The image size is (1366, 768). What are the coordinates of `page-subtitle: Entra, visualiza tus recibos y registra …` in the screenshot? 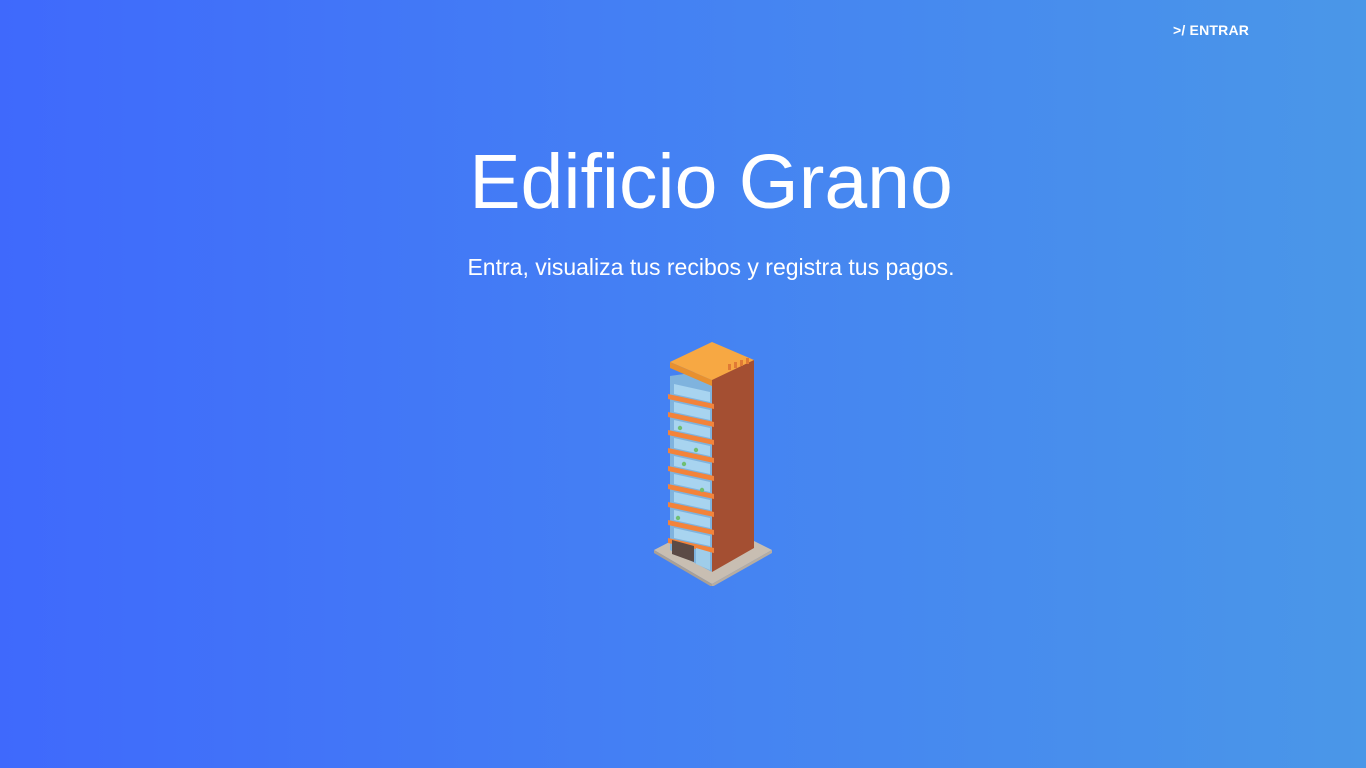 It's located at (711, 267).